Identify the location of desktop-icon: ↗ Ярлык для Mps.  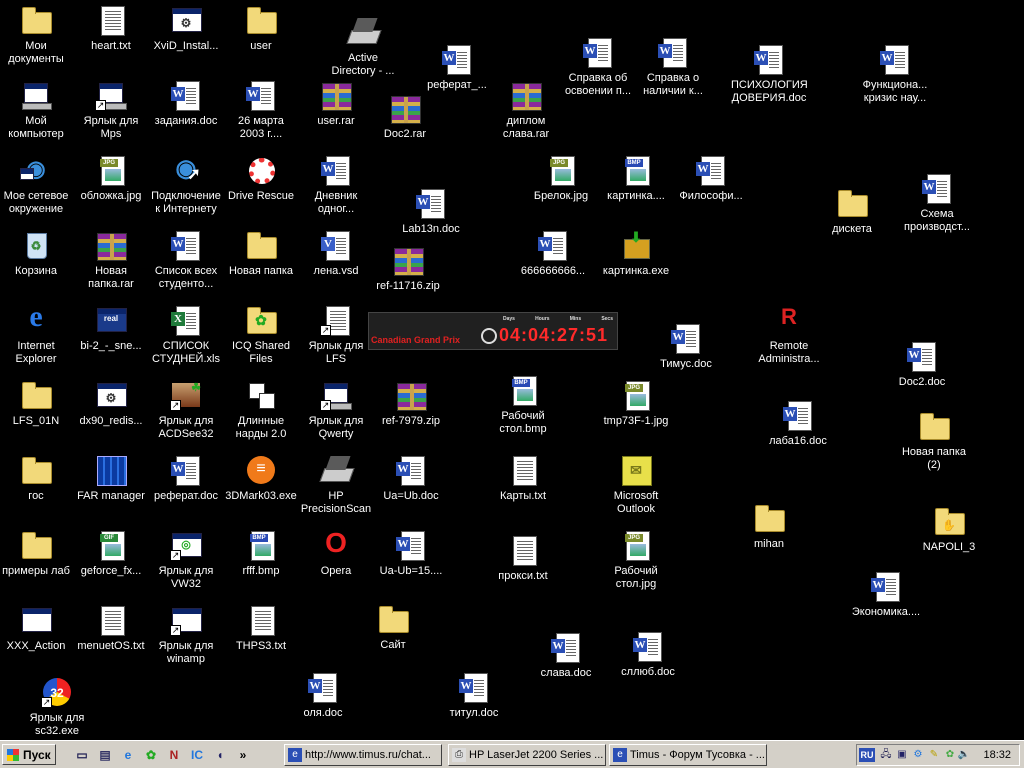
(111, 110).